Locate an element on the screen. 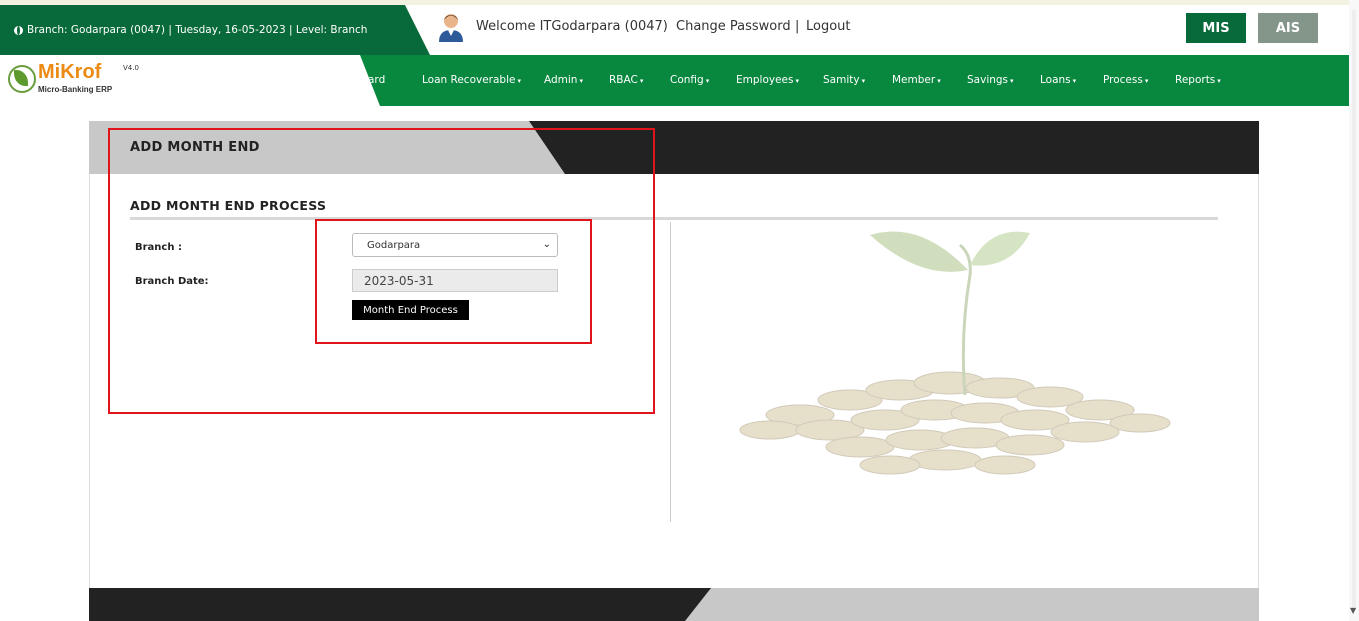  nav-item-member: Member ▾ is located at coordinates (916, 80).